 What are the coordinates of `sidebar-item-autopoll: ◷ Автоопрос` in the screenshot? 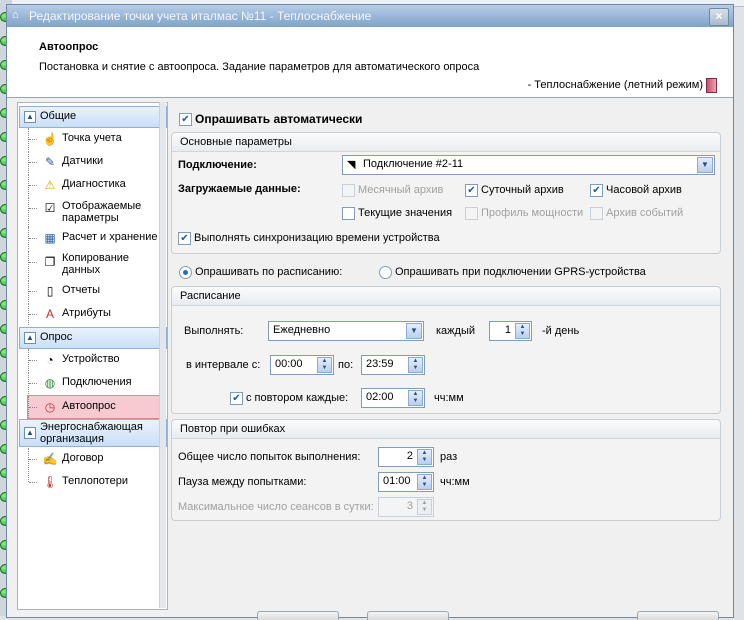 It's located at (96, 407).